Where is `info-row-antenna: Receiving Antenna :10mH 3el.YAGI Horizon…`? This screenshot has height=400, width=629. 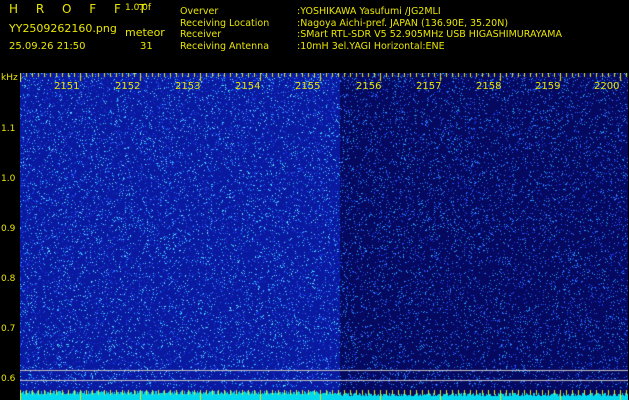
info-row-antenna: Receiving Antenna :10mH 3el.YAGI Horizon… is located at coordinates (371, 47).